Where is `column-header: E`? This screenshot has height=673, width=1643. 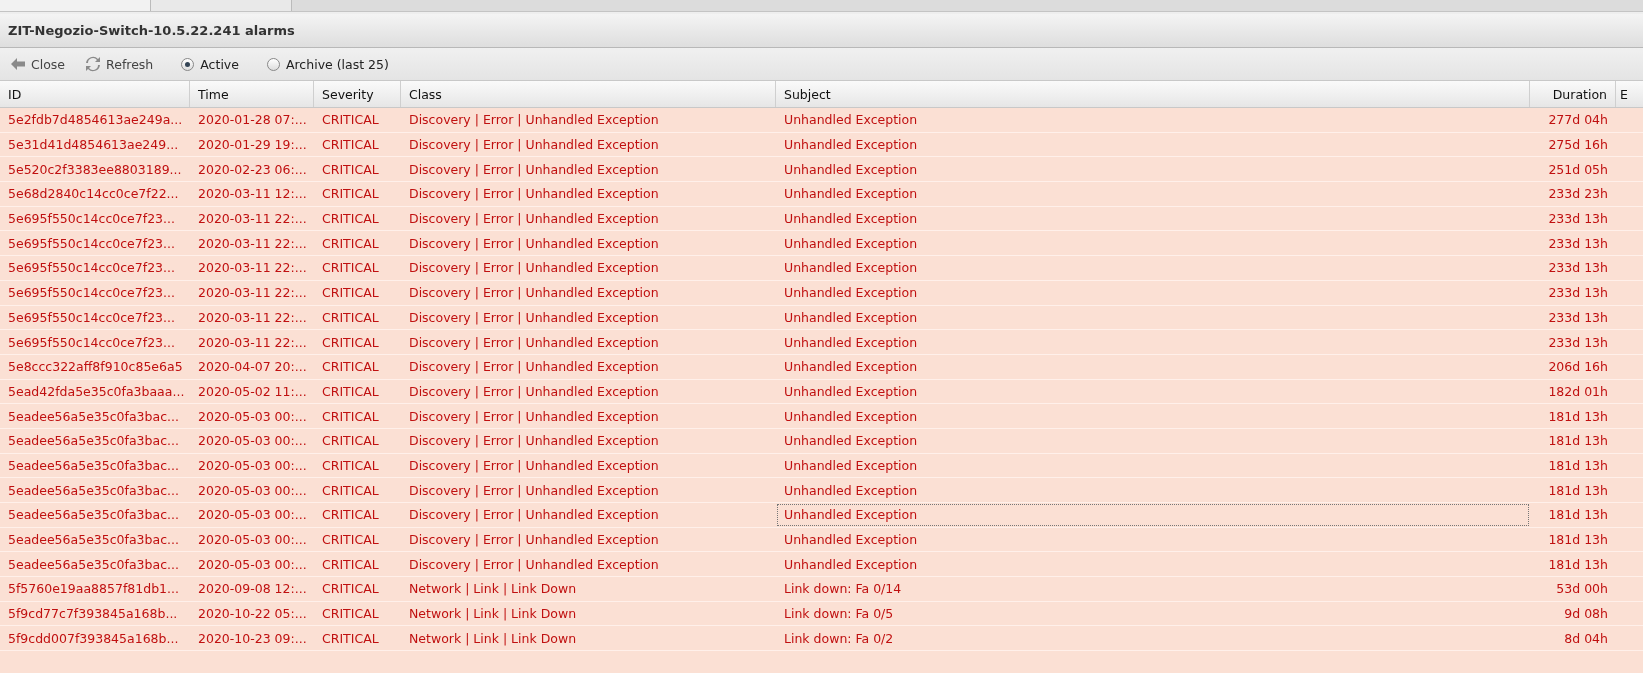
column-header: E is located at coordinates (1629, 94).